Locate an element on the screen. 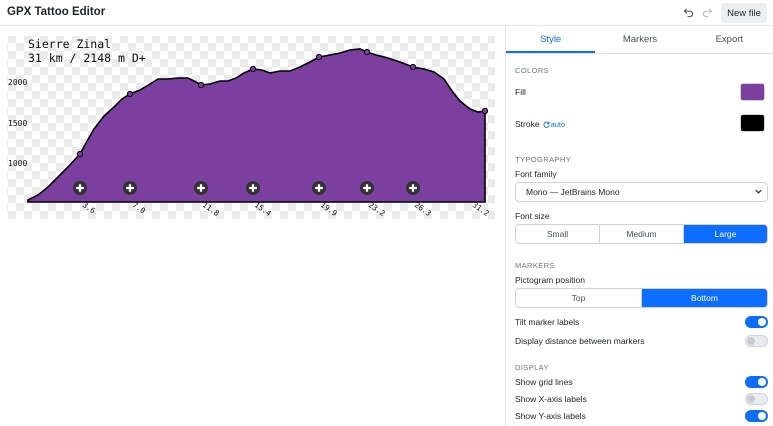 This screenshot has width=773, height=426. font-size-medium: Medium is located at coordinates (642, 234).